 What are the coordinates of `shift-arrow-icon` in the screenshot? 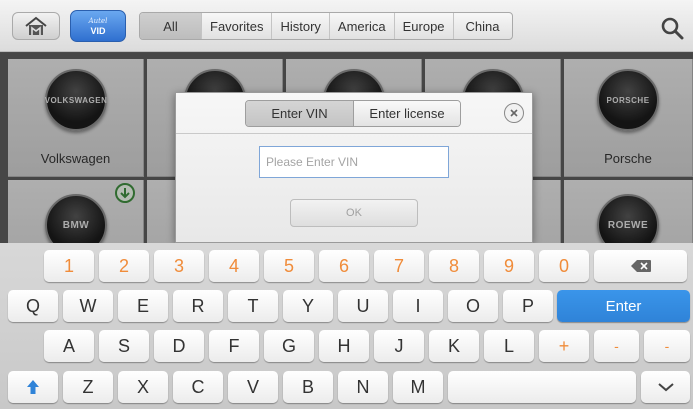 It's located at (33, 387).